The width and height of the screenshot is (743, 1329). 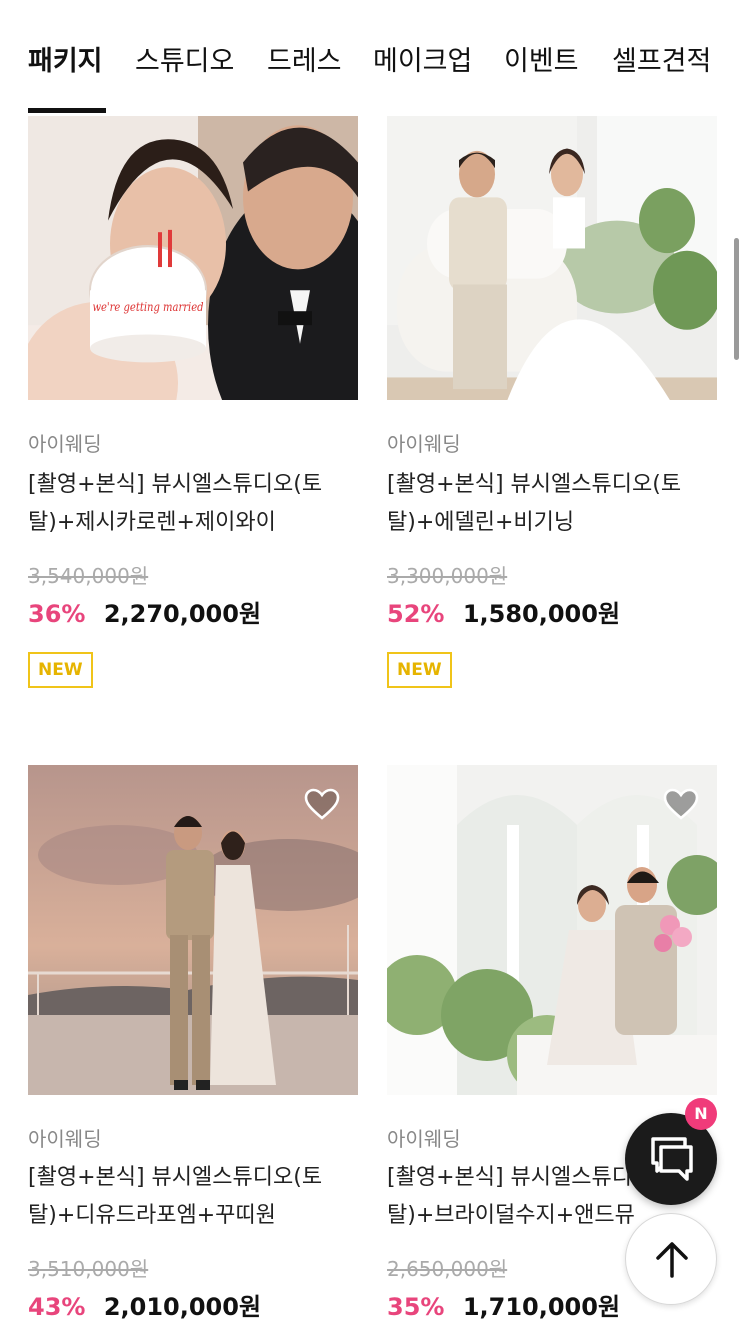 What do you see at coordinates (57, 1307) in the screenshot?
I see `discount-rate: 43%` at bounding box center [57, 1307].